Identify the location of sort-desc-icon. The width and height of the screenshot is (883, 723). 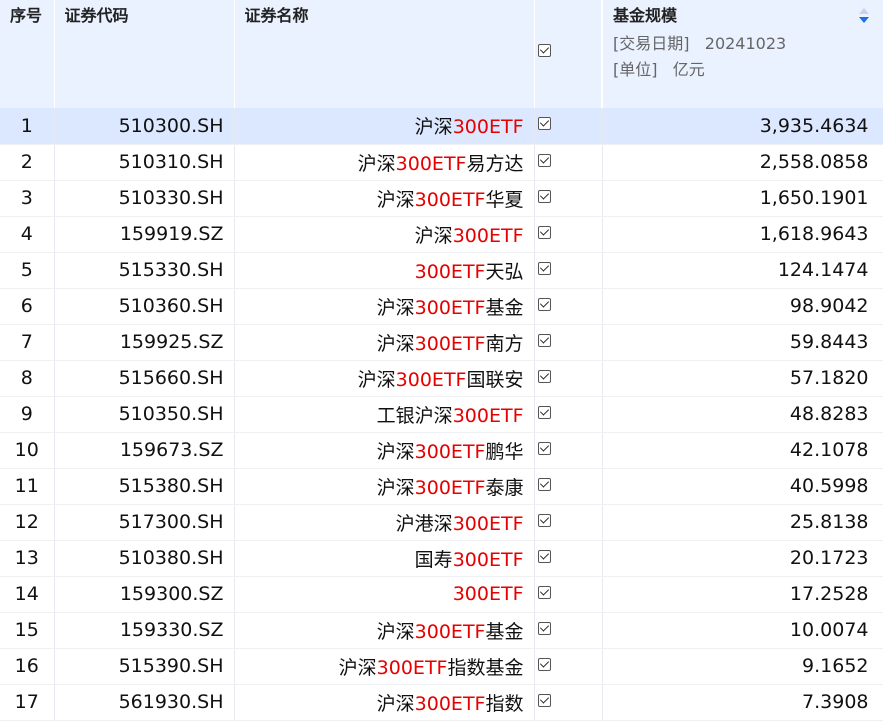
(863, 15).